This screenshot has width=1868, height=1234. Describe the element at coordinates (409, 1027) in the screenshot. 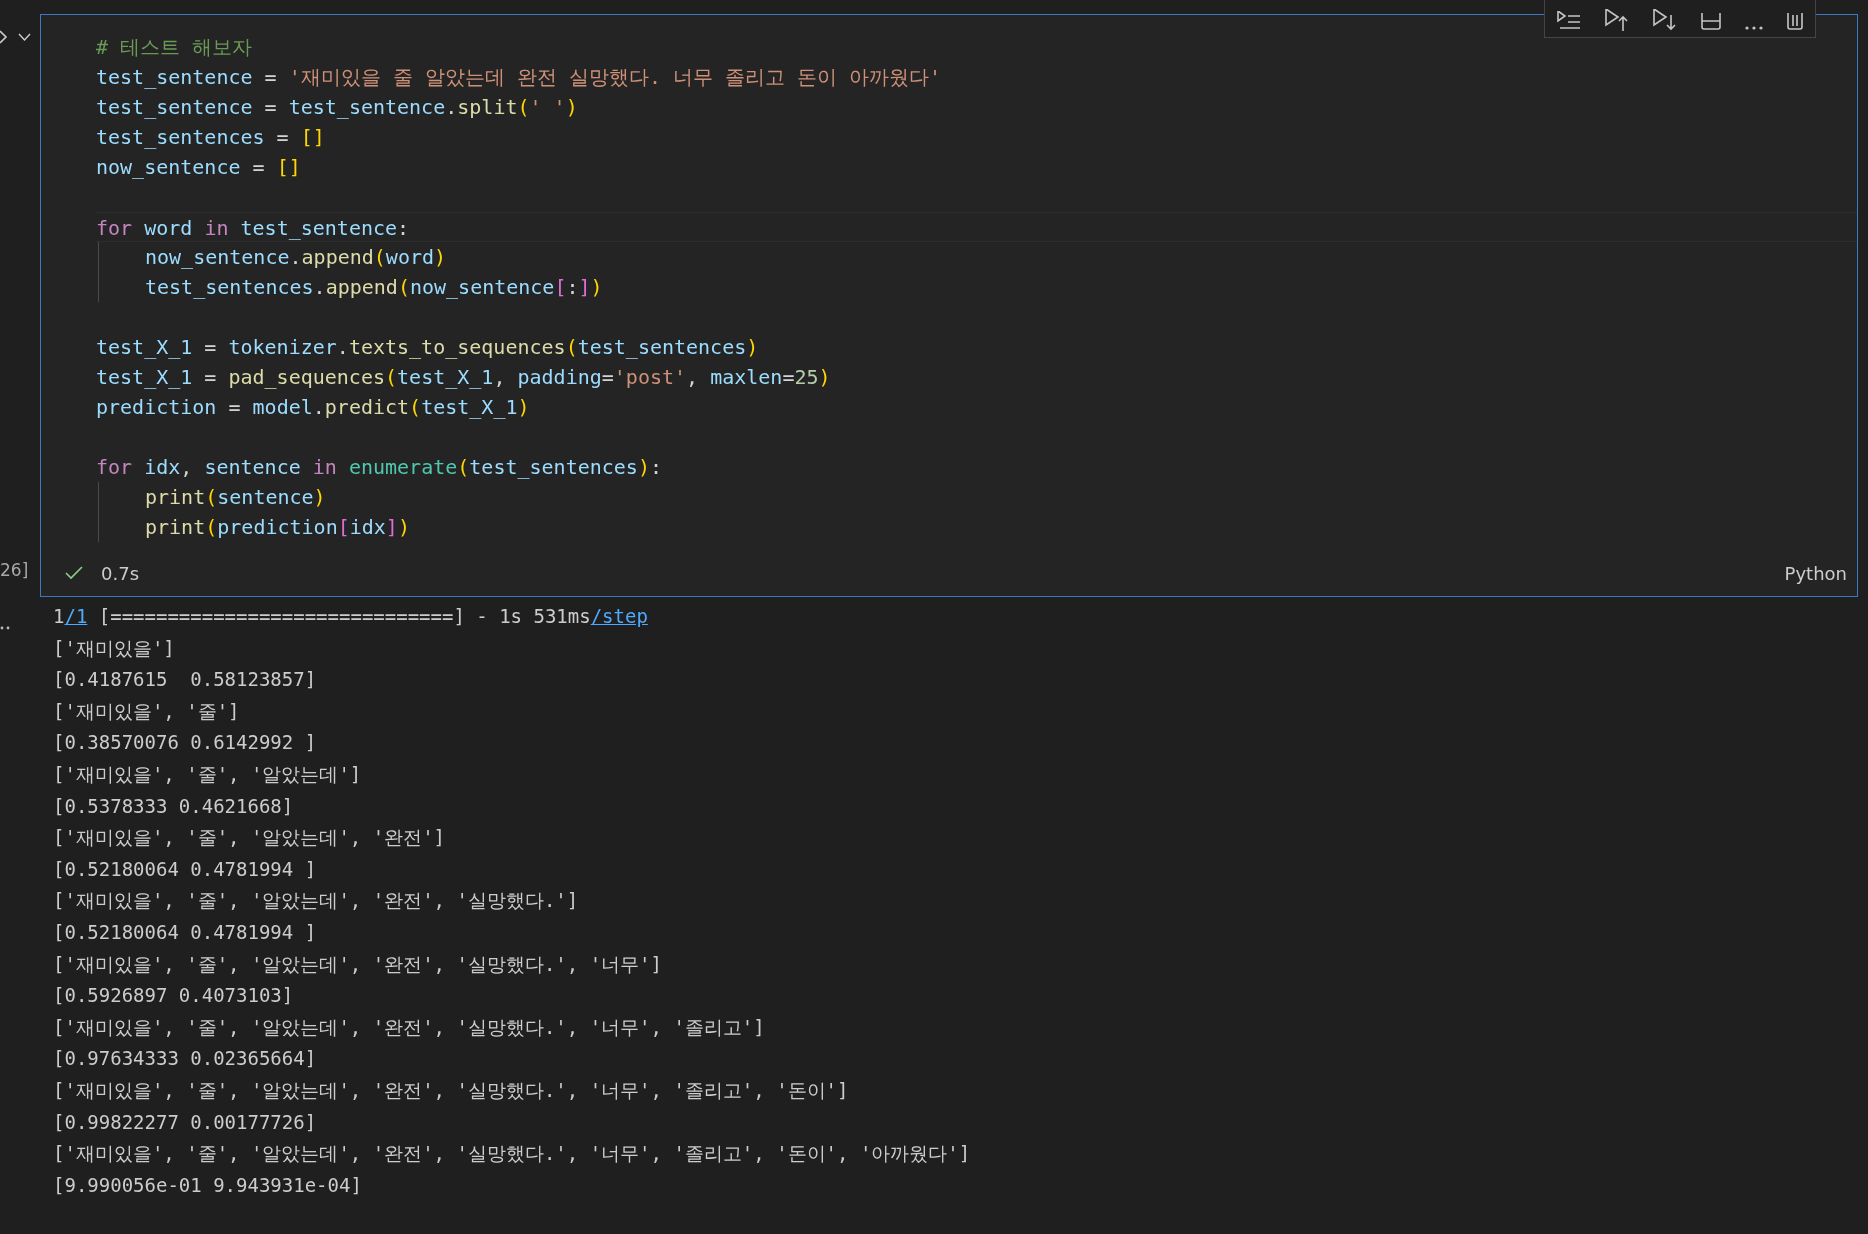

I see `output-line: ['재미있을', '줄', '알았는데', '완전', '실망했다.', '너무', '졸리고']` at that location.